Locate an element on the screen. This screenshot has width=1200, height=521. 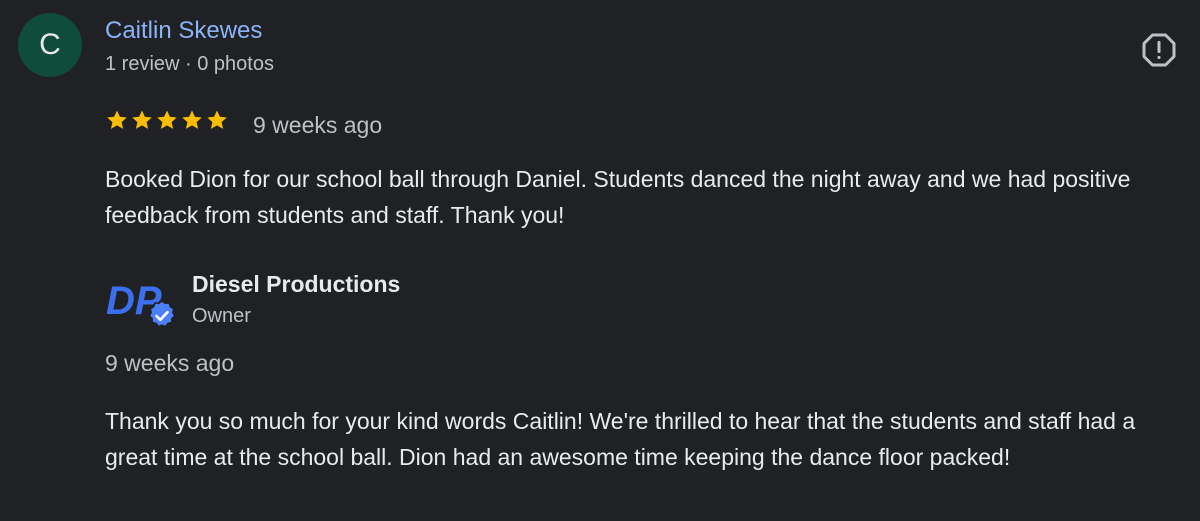
reply-time: 9 weeks ago is located at coordinates (170, 363).